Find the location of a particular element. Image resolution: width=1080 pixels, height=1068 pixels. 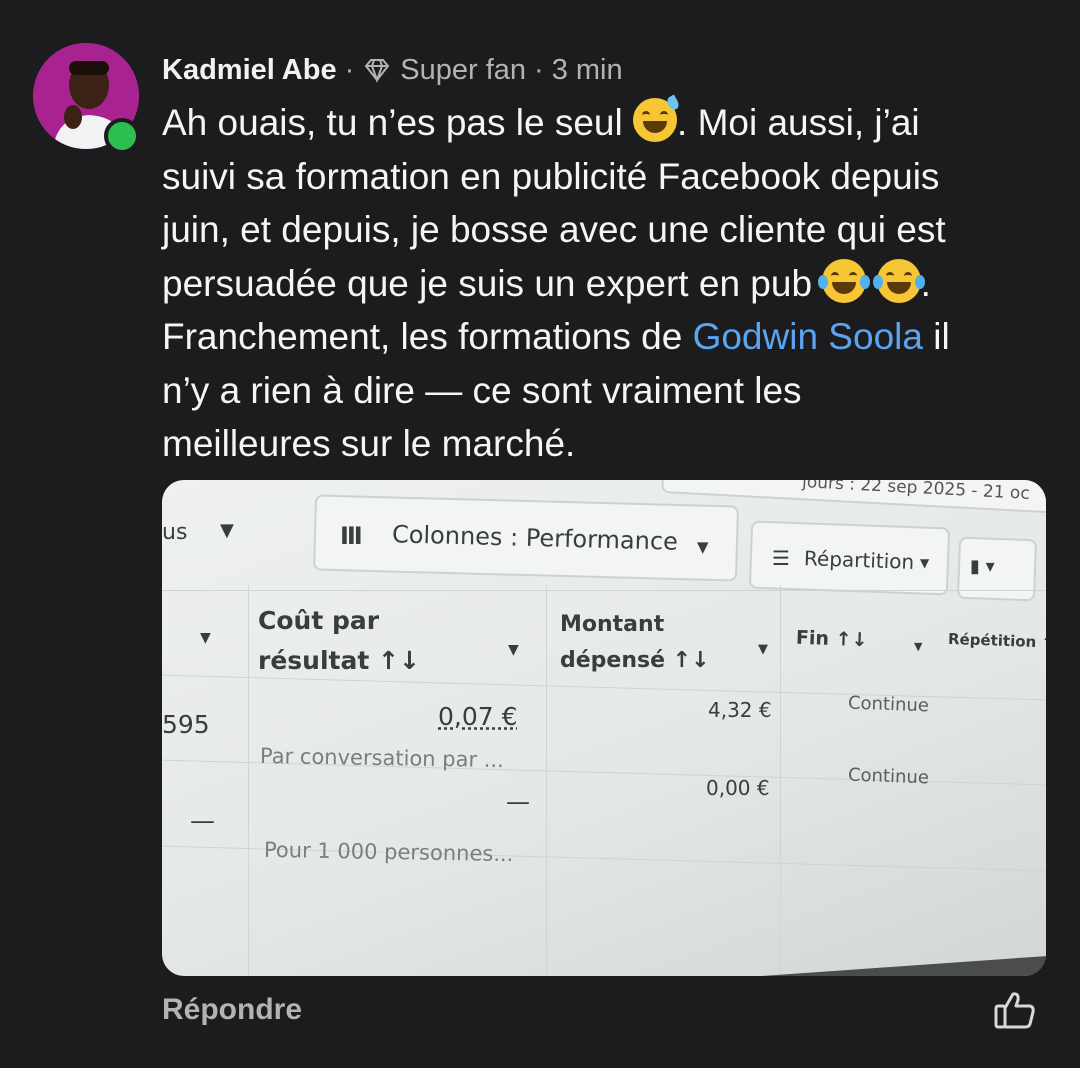

header-cost-per-result: résultat ↑↓ is located at coordinates (339, 660).